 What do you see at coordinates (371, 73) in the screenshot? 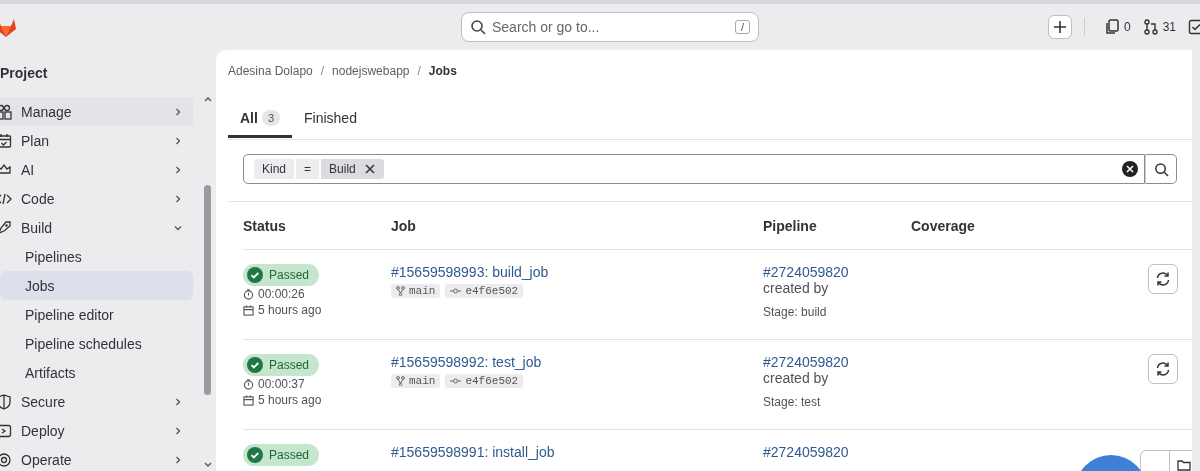
I see `breadcrumb-link: nodejswebapp` at bounding box center [371, 73].